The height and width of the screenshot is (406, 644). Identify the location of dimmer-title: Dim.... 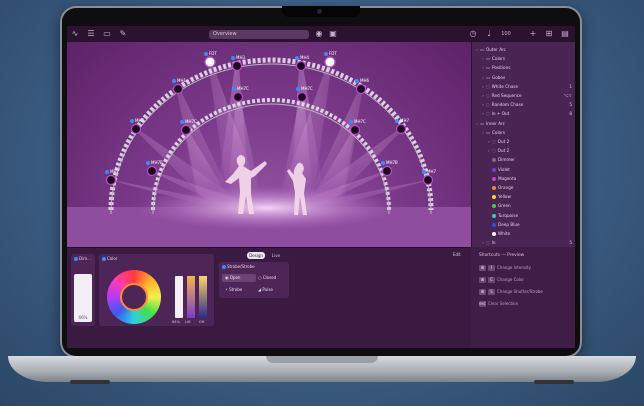
(82, 258).